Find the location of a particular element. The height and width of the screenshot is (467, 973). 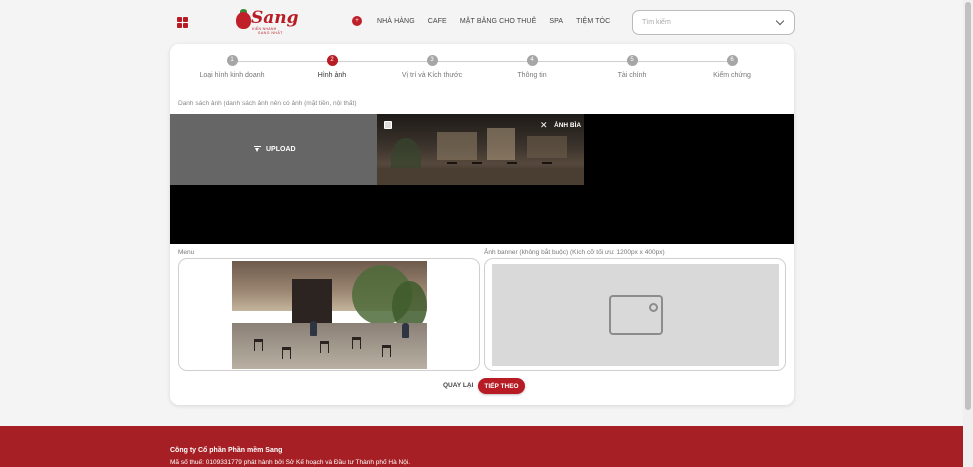

step-2: 2 Hình ảnh is located at coordinates (332, 67).